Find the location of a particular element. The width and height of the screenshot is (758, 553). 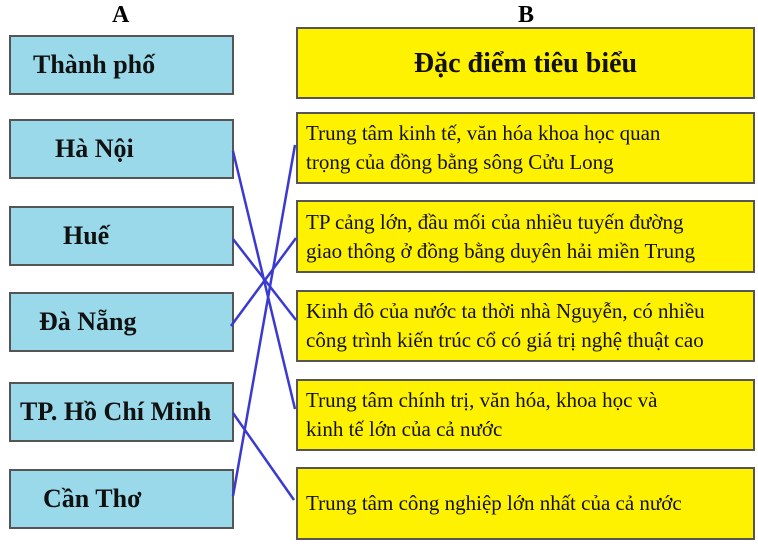

column-b-label: B is located at coordinates (526, 15).